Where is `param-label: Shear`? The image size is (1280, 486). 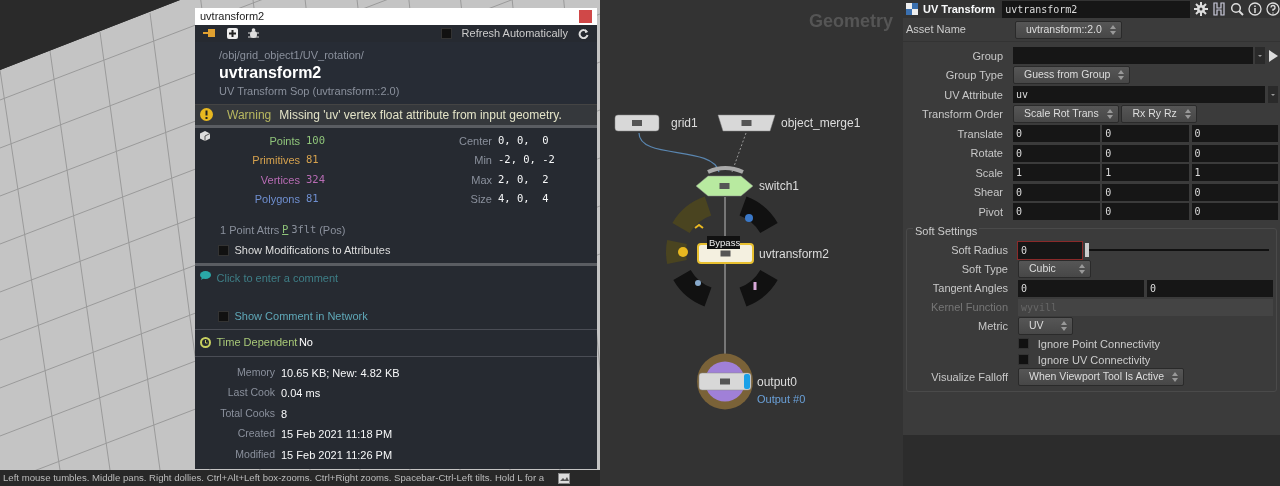 param-label: Shear is located at coordinates (987, 192).